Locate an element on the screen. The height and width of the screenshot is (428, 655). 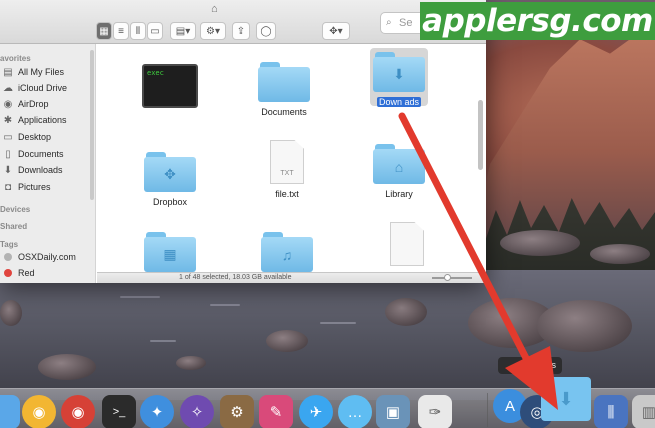
file-item-library: ⌂ Library is located at coordinates (399, 173).